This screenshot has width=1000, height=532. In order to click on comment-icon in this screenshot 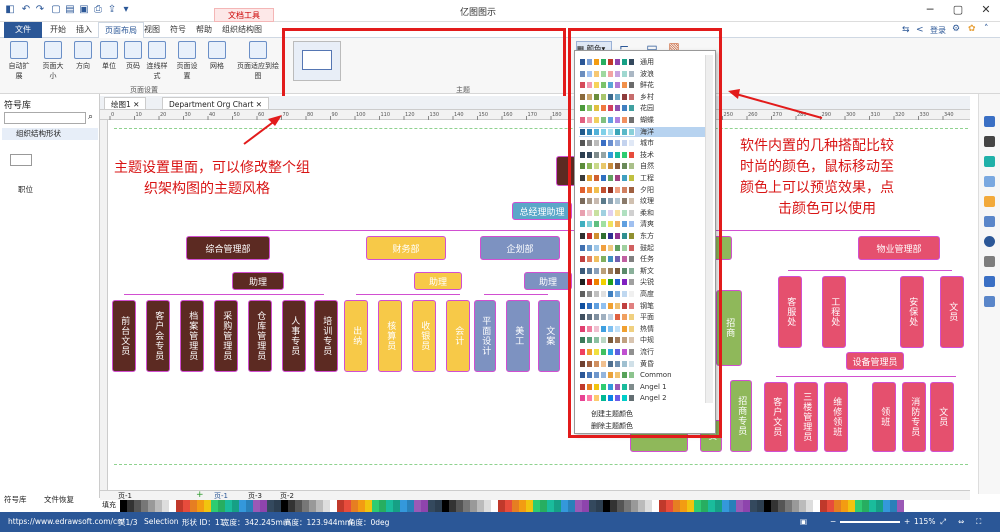, I will do `click(989, 281)`.